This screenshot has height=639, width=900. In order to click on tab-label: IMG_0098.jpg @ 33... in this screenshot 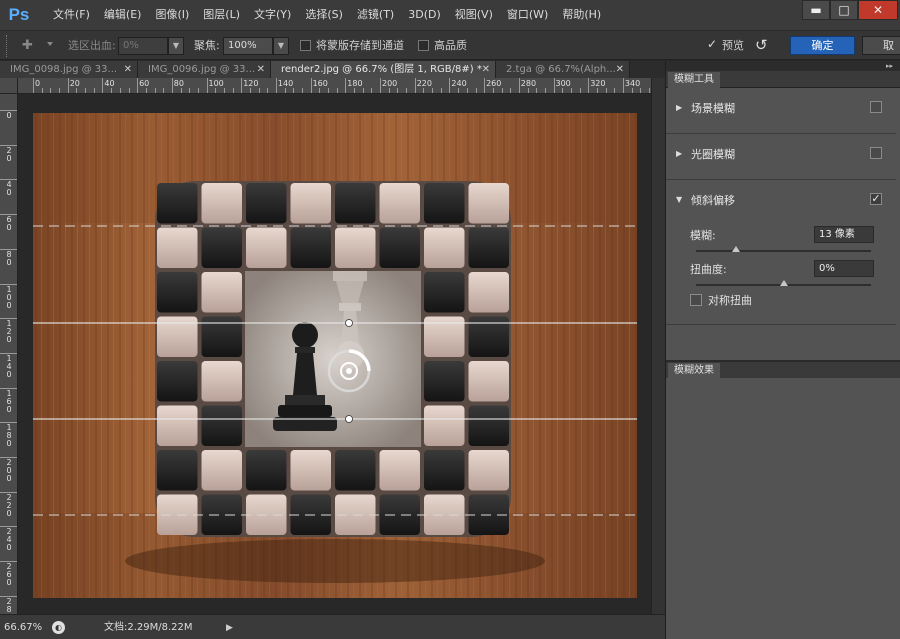, I will do `click(64, 69)`.